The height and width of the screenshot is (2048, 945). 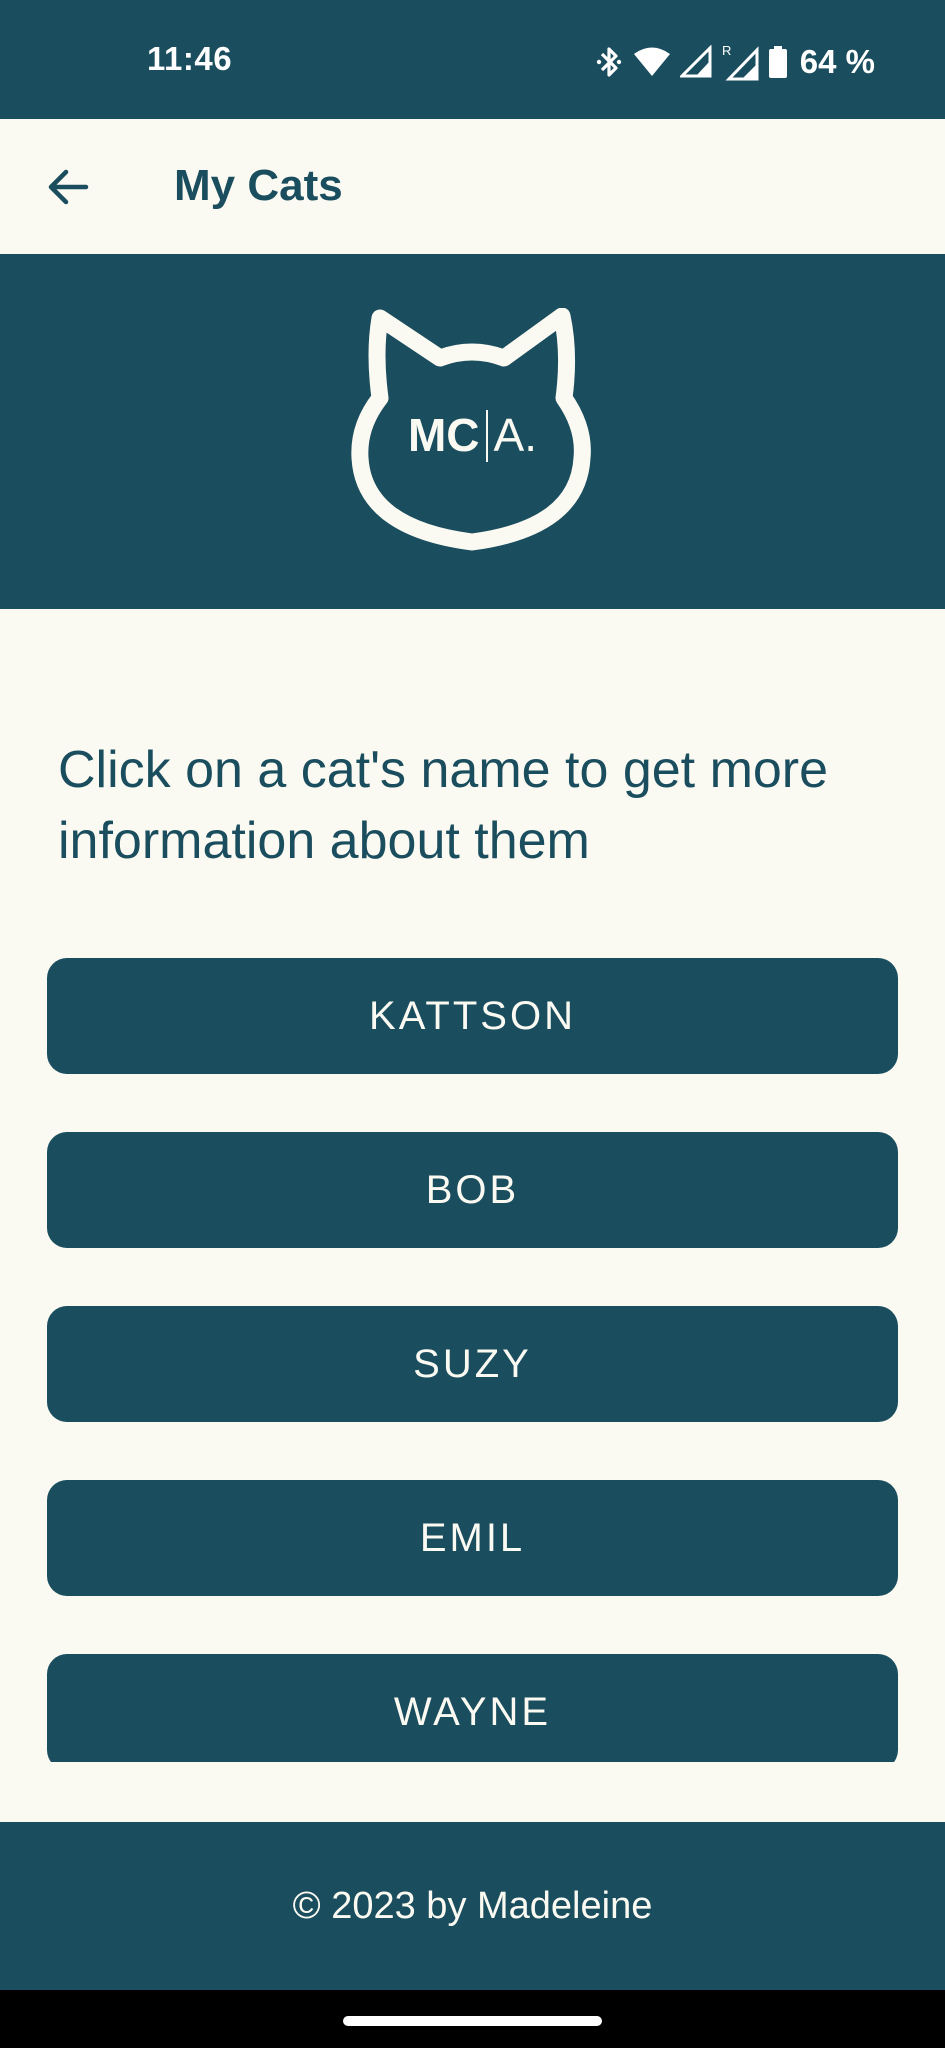 I want to click on wifi-icon, so click(x=651, y=61).